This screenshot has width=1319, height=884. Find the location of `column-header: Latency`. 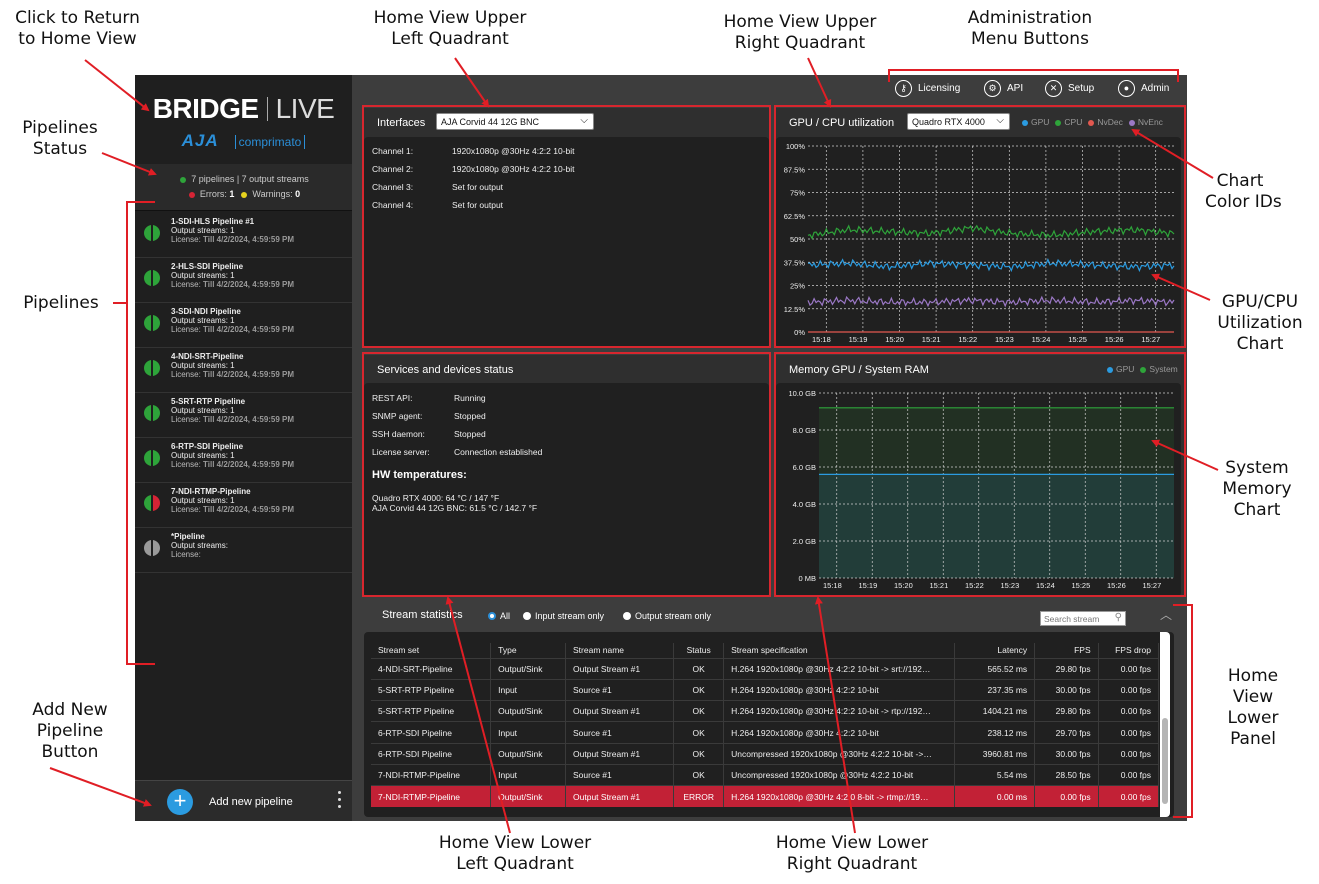

column-header: Latency is located at coordinates (995, 650).